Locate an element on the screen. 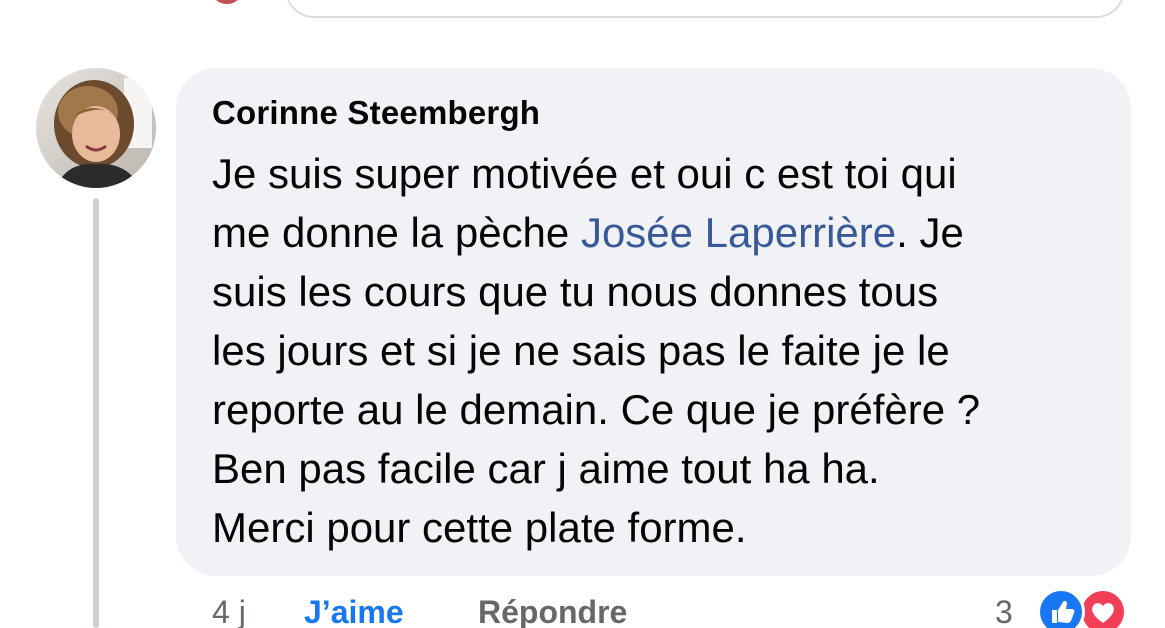  comment-line-text: . Je is located at coordinates (930, 232).